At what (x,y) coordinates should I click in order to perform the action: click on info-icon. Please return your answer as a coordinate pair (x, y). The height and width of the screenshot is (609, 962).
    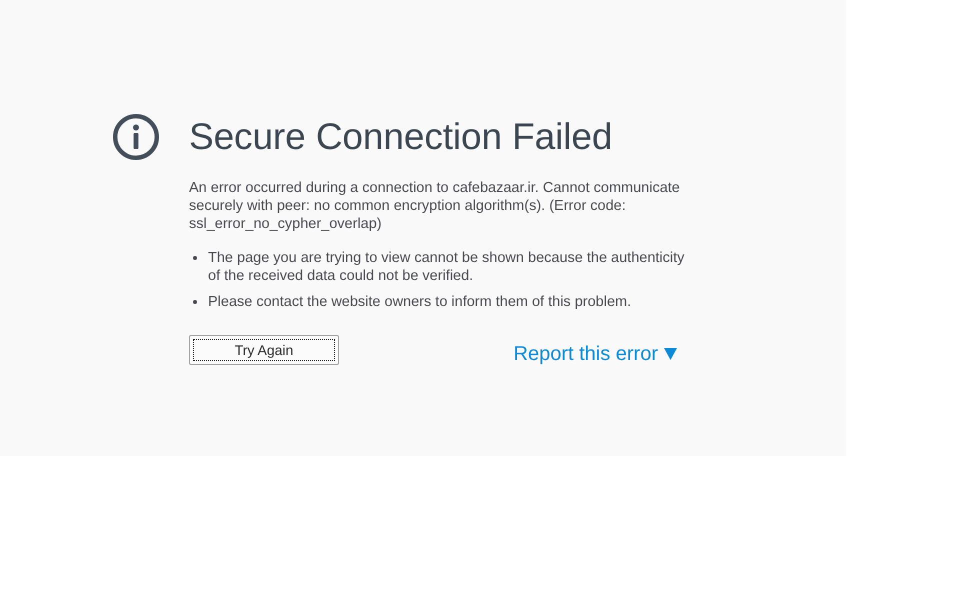
    Looking at the image, I should click on (136, 137).